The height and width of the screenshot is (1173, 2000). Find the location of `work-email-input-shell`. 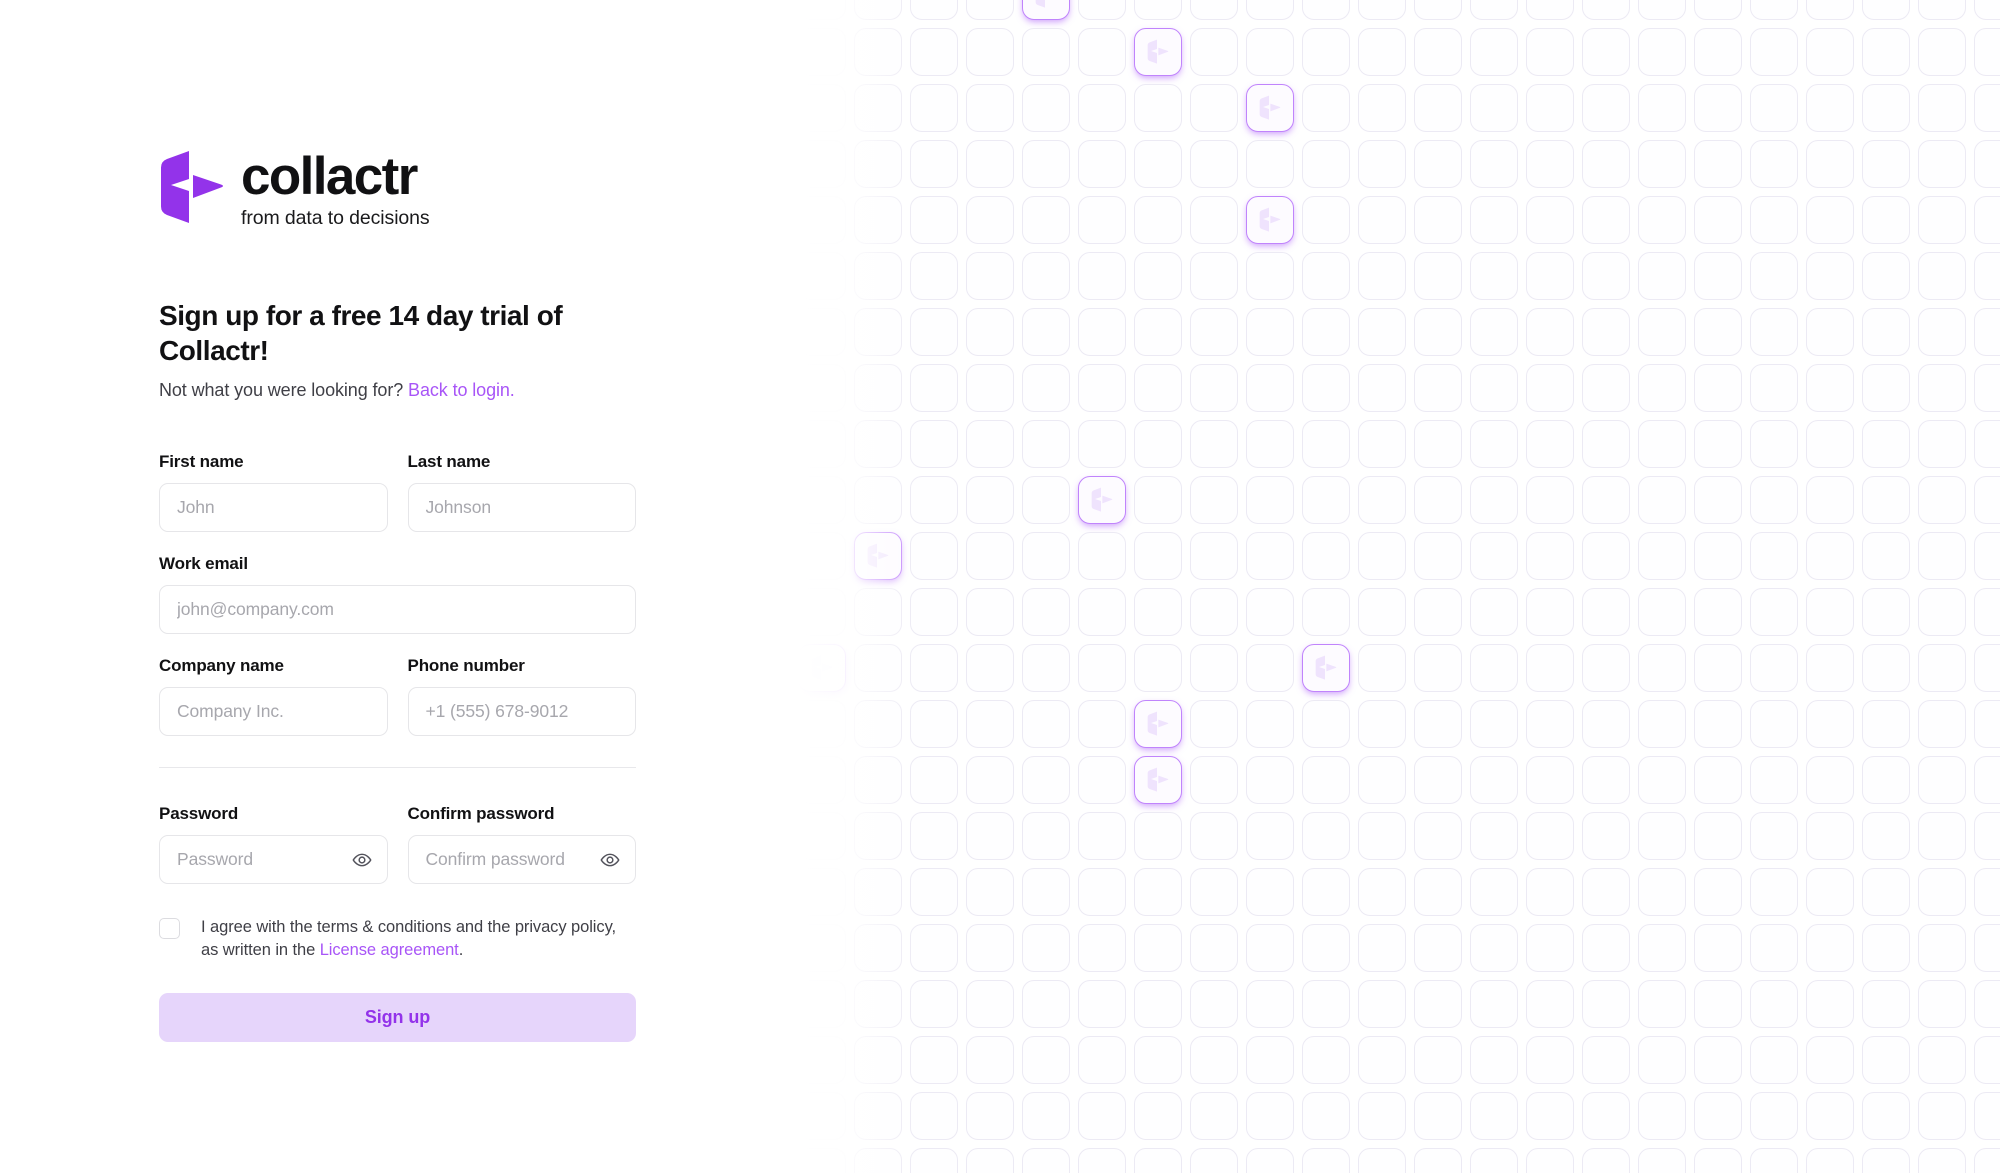

work-email-input-shell is located at coordinates (397, 609).